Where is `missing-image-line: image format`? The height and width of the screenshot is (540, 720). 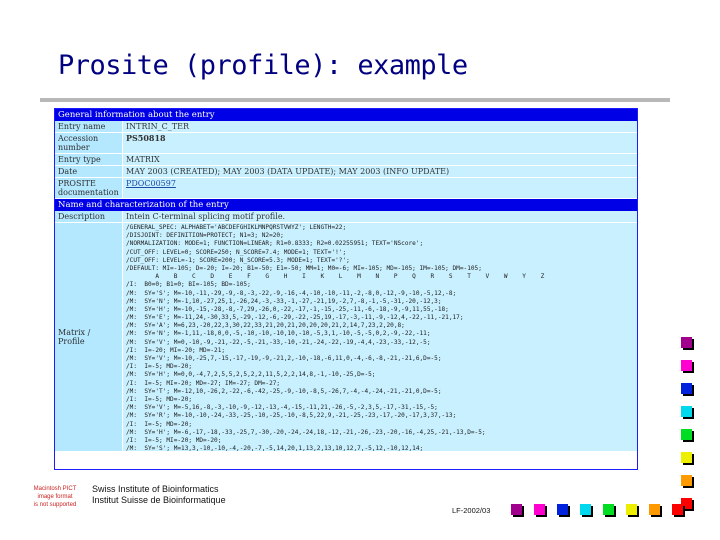 missing-image-line: image format is located at coordinates (55, 497).